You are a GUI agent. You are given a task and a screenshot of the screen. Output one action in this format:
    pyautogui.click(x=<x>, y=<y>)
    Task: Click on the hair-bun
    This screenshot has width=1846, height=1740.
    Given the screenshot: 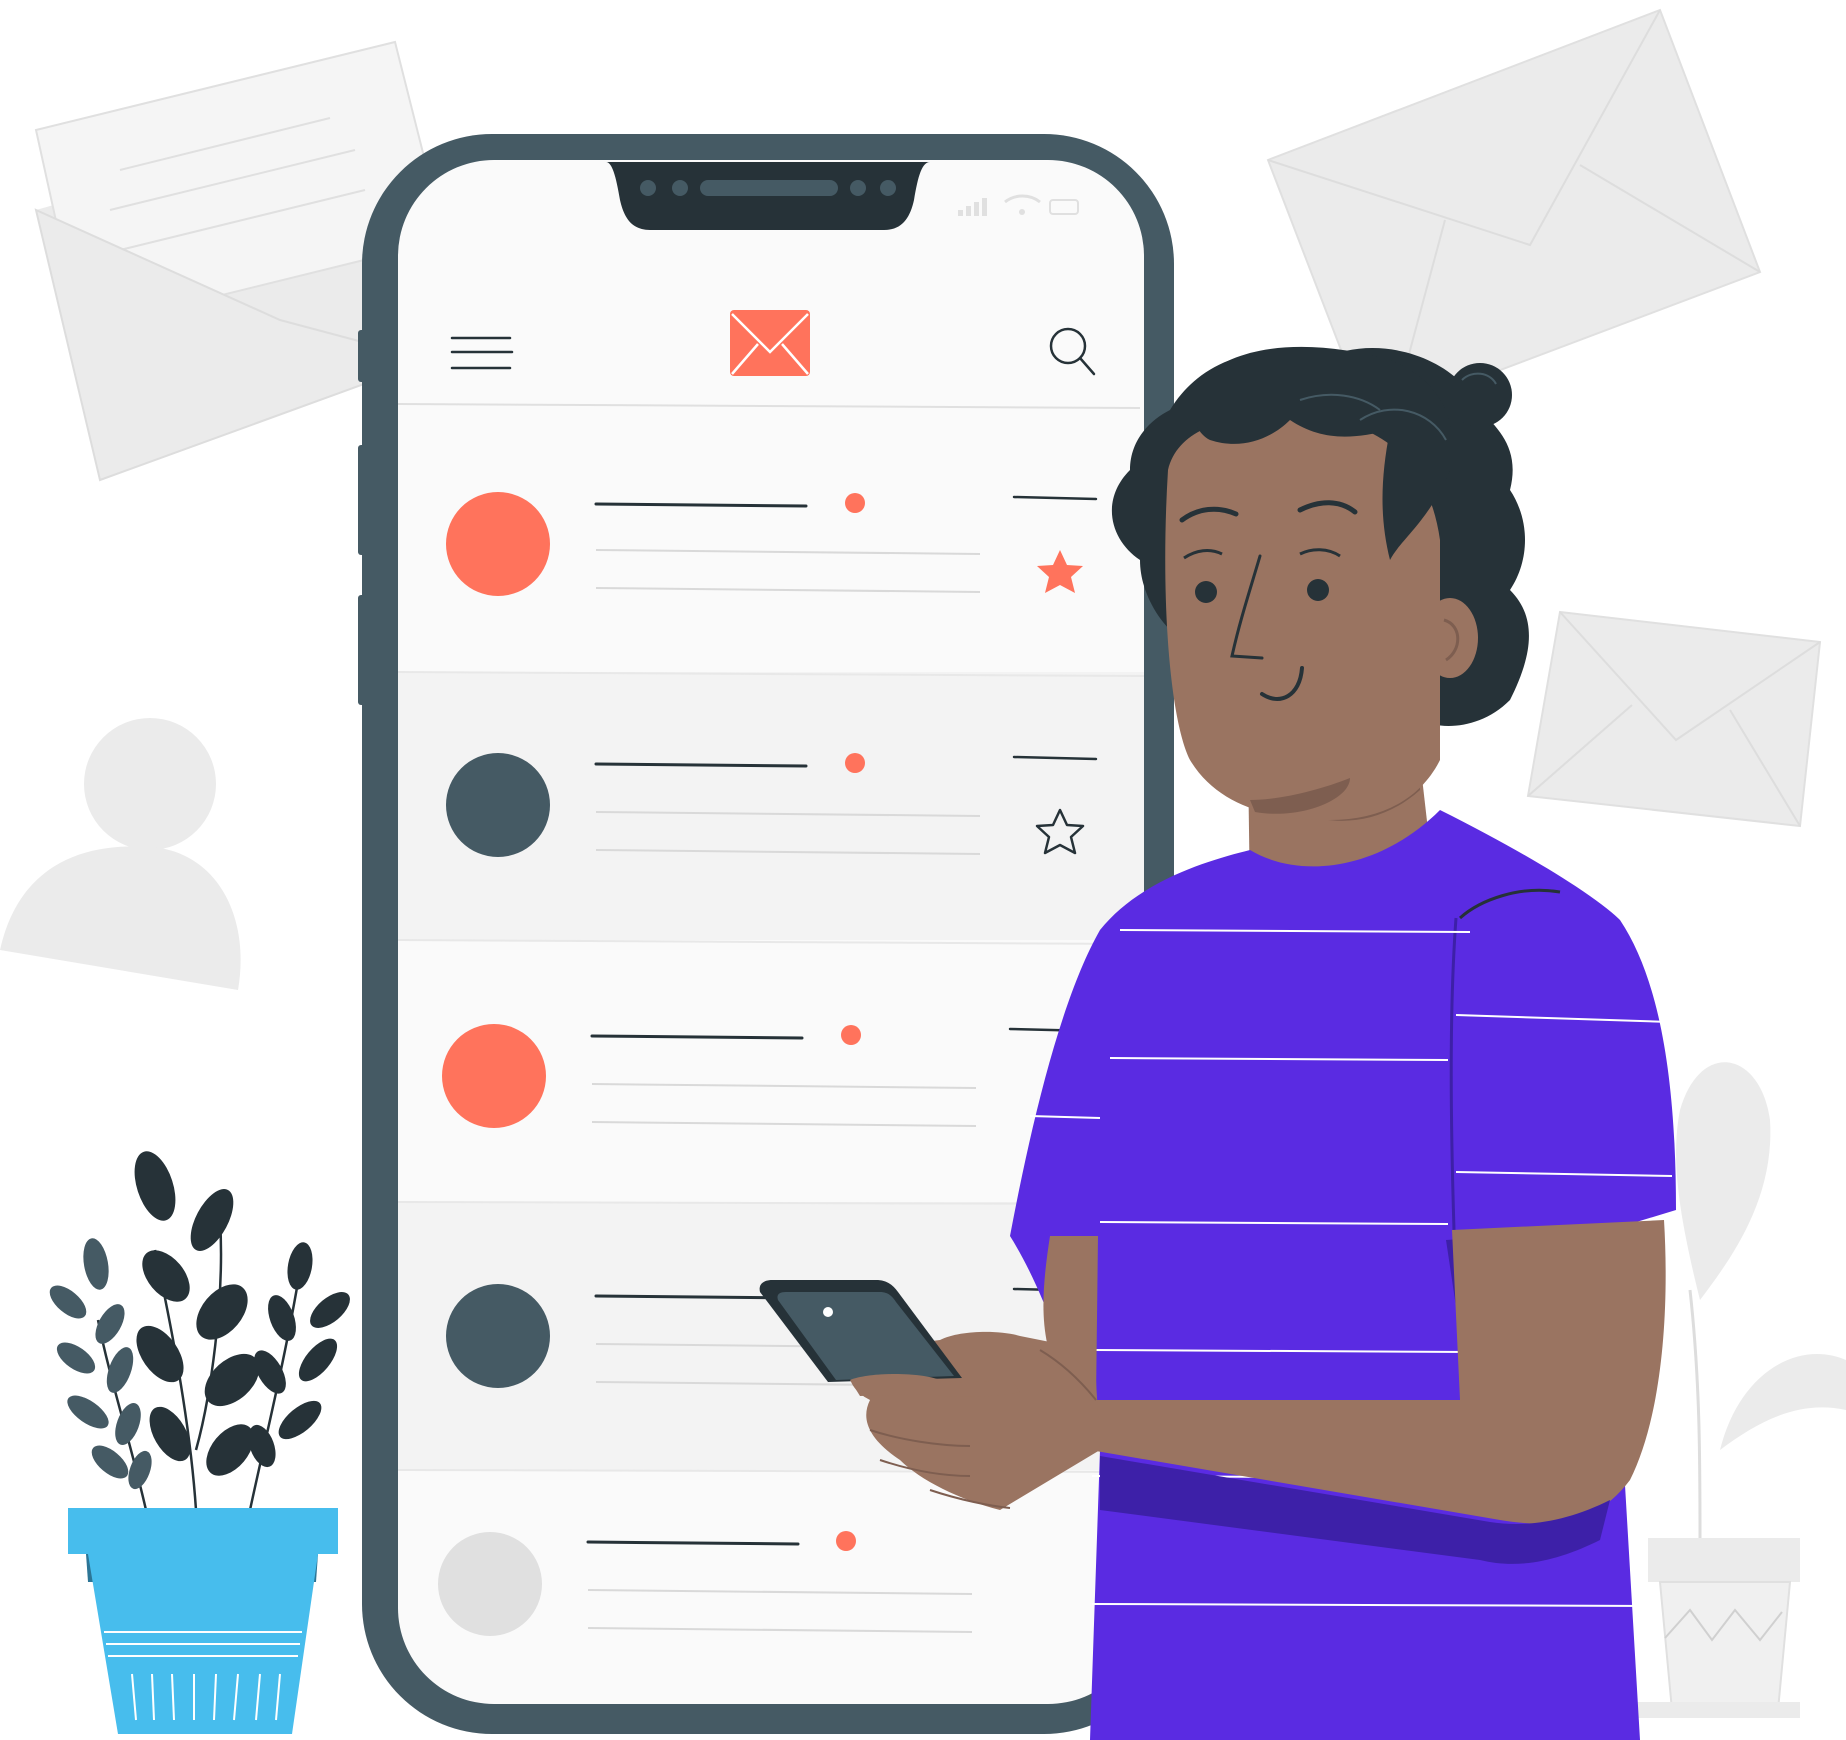 What is the action you would take?
    pyautogui.click(x=1480, y=395)
    